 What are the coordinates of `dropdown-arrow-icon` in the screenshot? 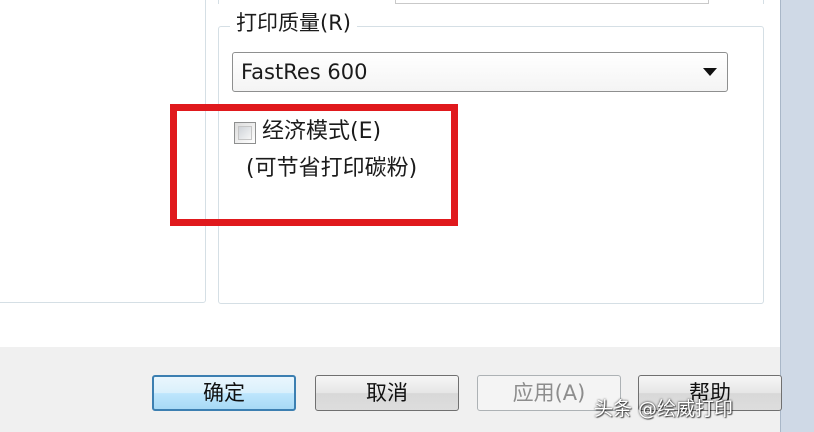 It's located at (710, 72).